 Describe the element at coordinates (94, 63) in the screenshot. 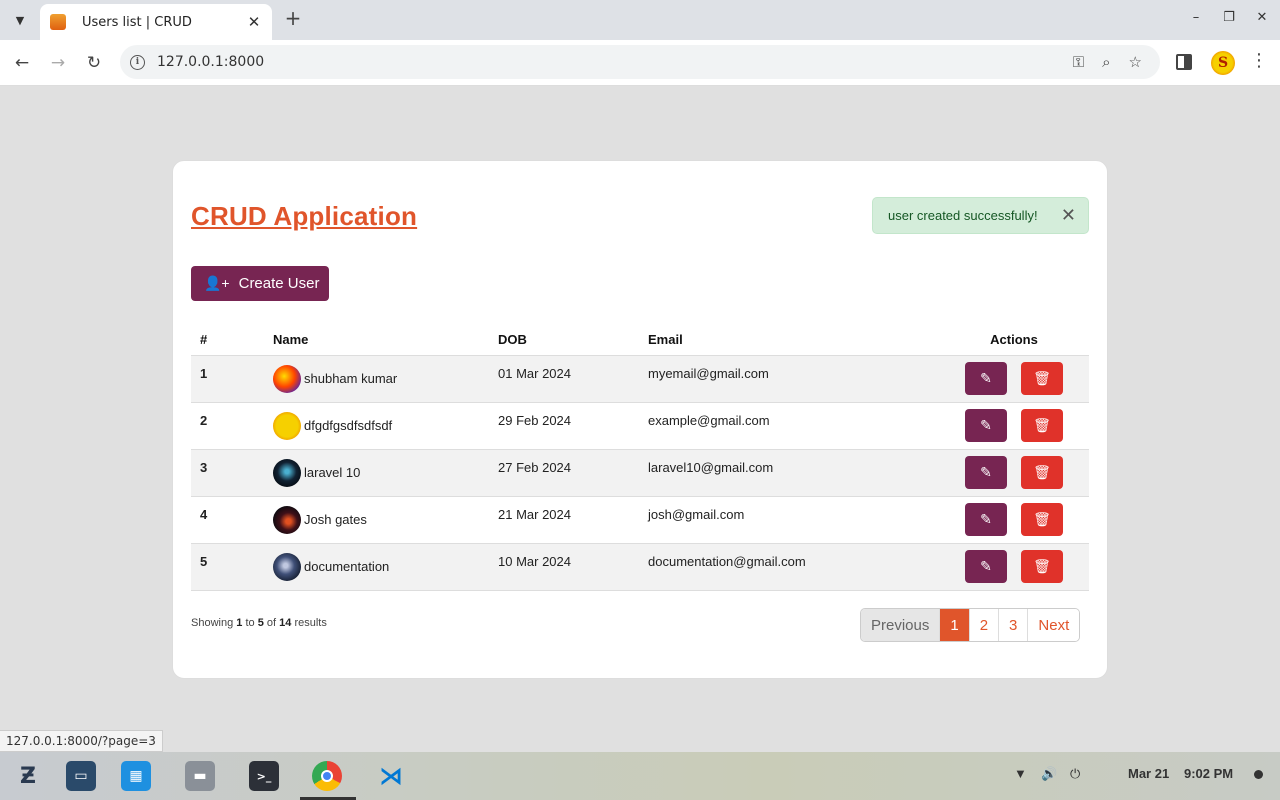

I see `reload-icon: ↻` at that location.